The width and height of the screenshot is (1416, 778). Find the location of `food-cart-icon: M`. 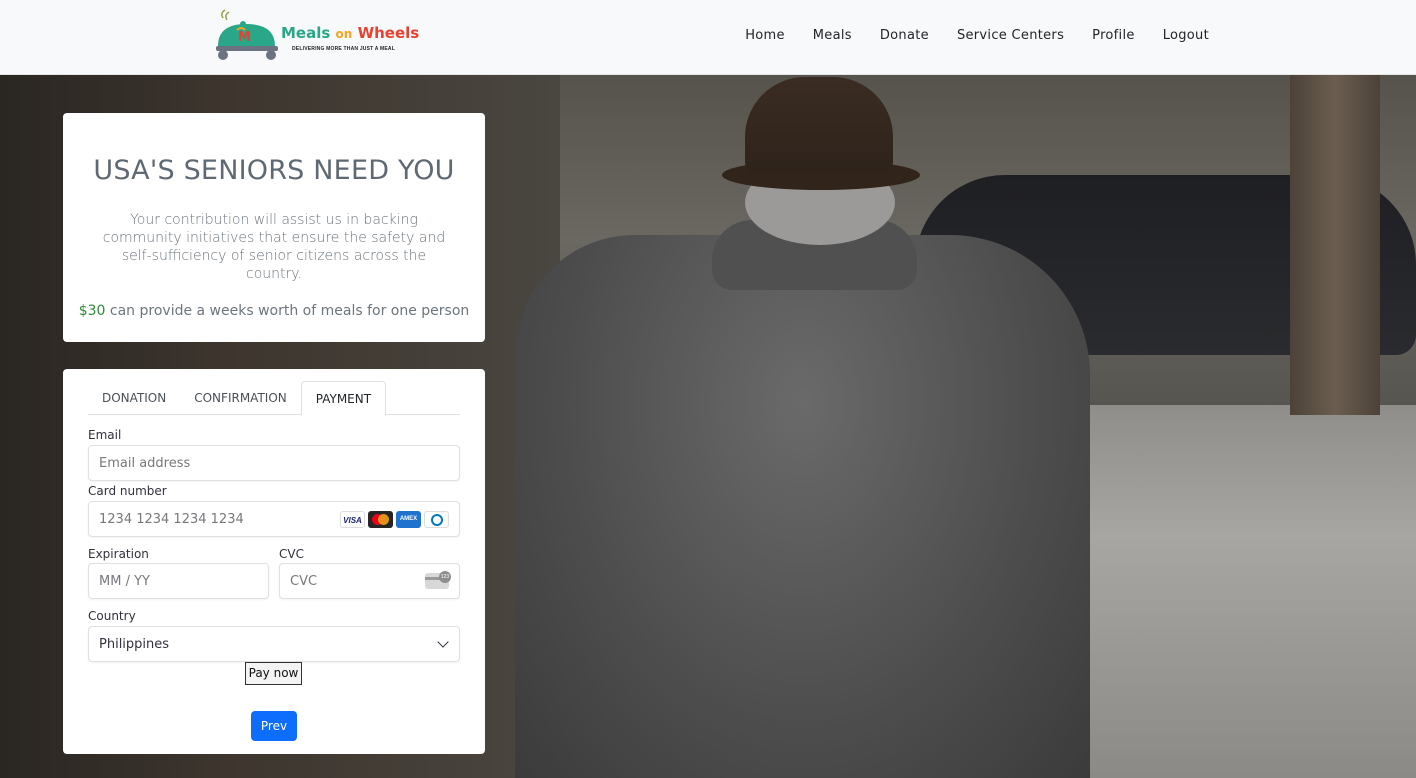

food-cart-icon: M is located at coordinates (247, 34).